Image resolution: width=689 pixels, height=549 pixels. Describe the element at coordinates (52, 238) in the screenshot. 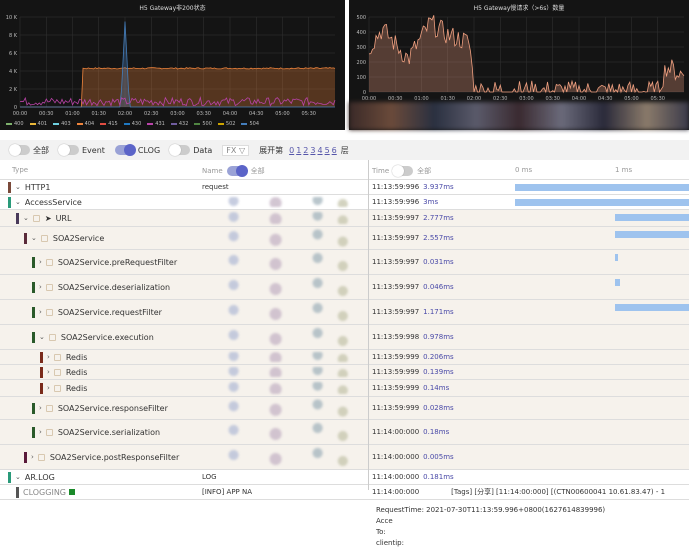

I see `type-cell: ⌄ SOA2Service` at that location.